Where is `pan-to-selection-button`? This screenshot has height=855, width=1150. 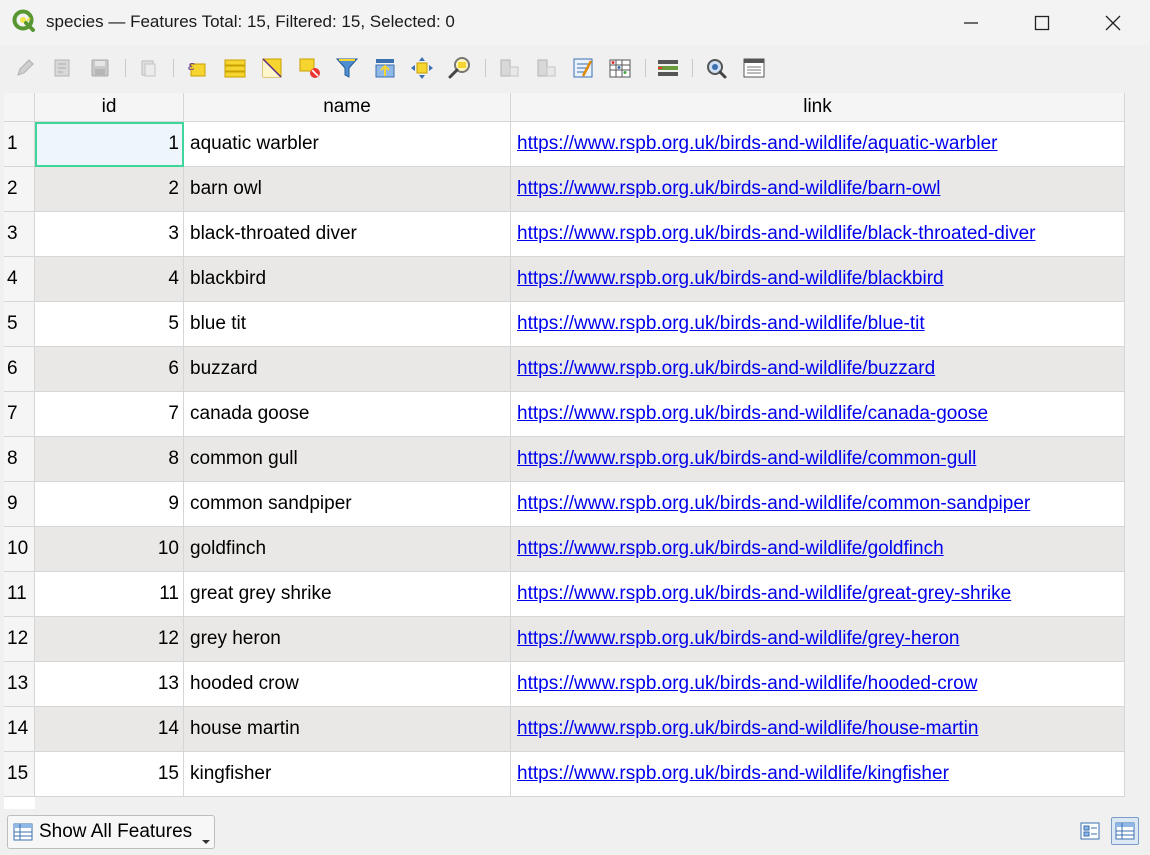
pan-to-selection-button is located at coordinates (422, 68).